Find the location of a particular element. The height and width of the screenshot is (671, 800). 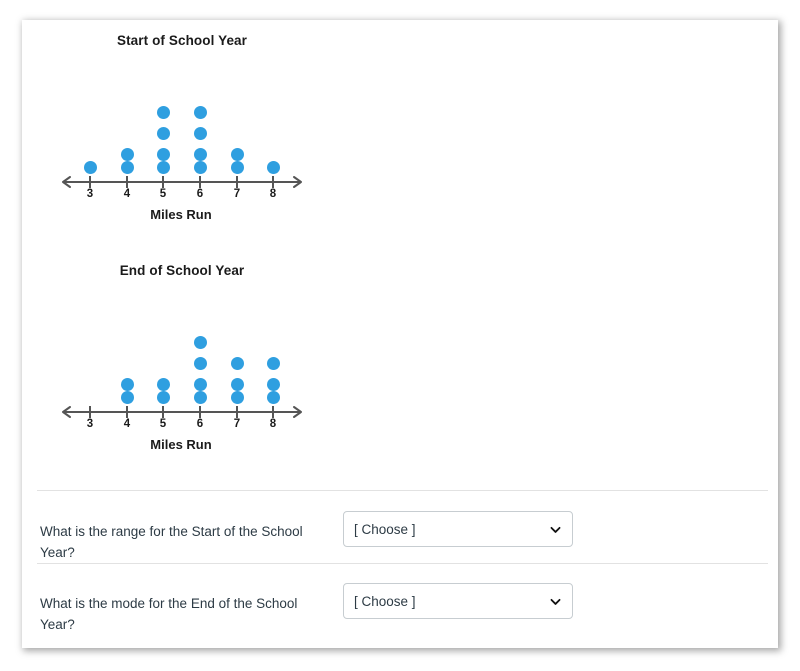

dotplot-title: End of School Year is located at coordinates (182, 270).